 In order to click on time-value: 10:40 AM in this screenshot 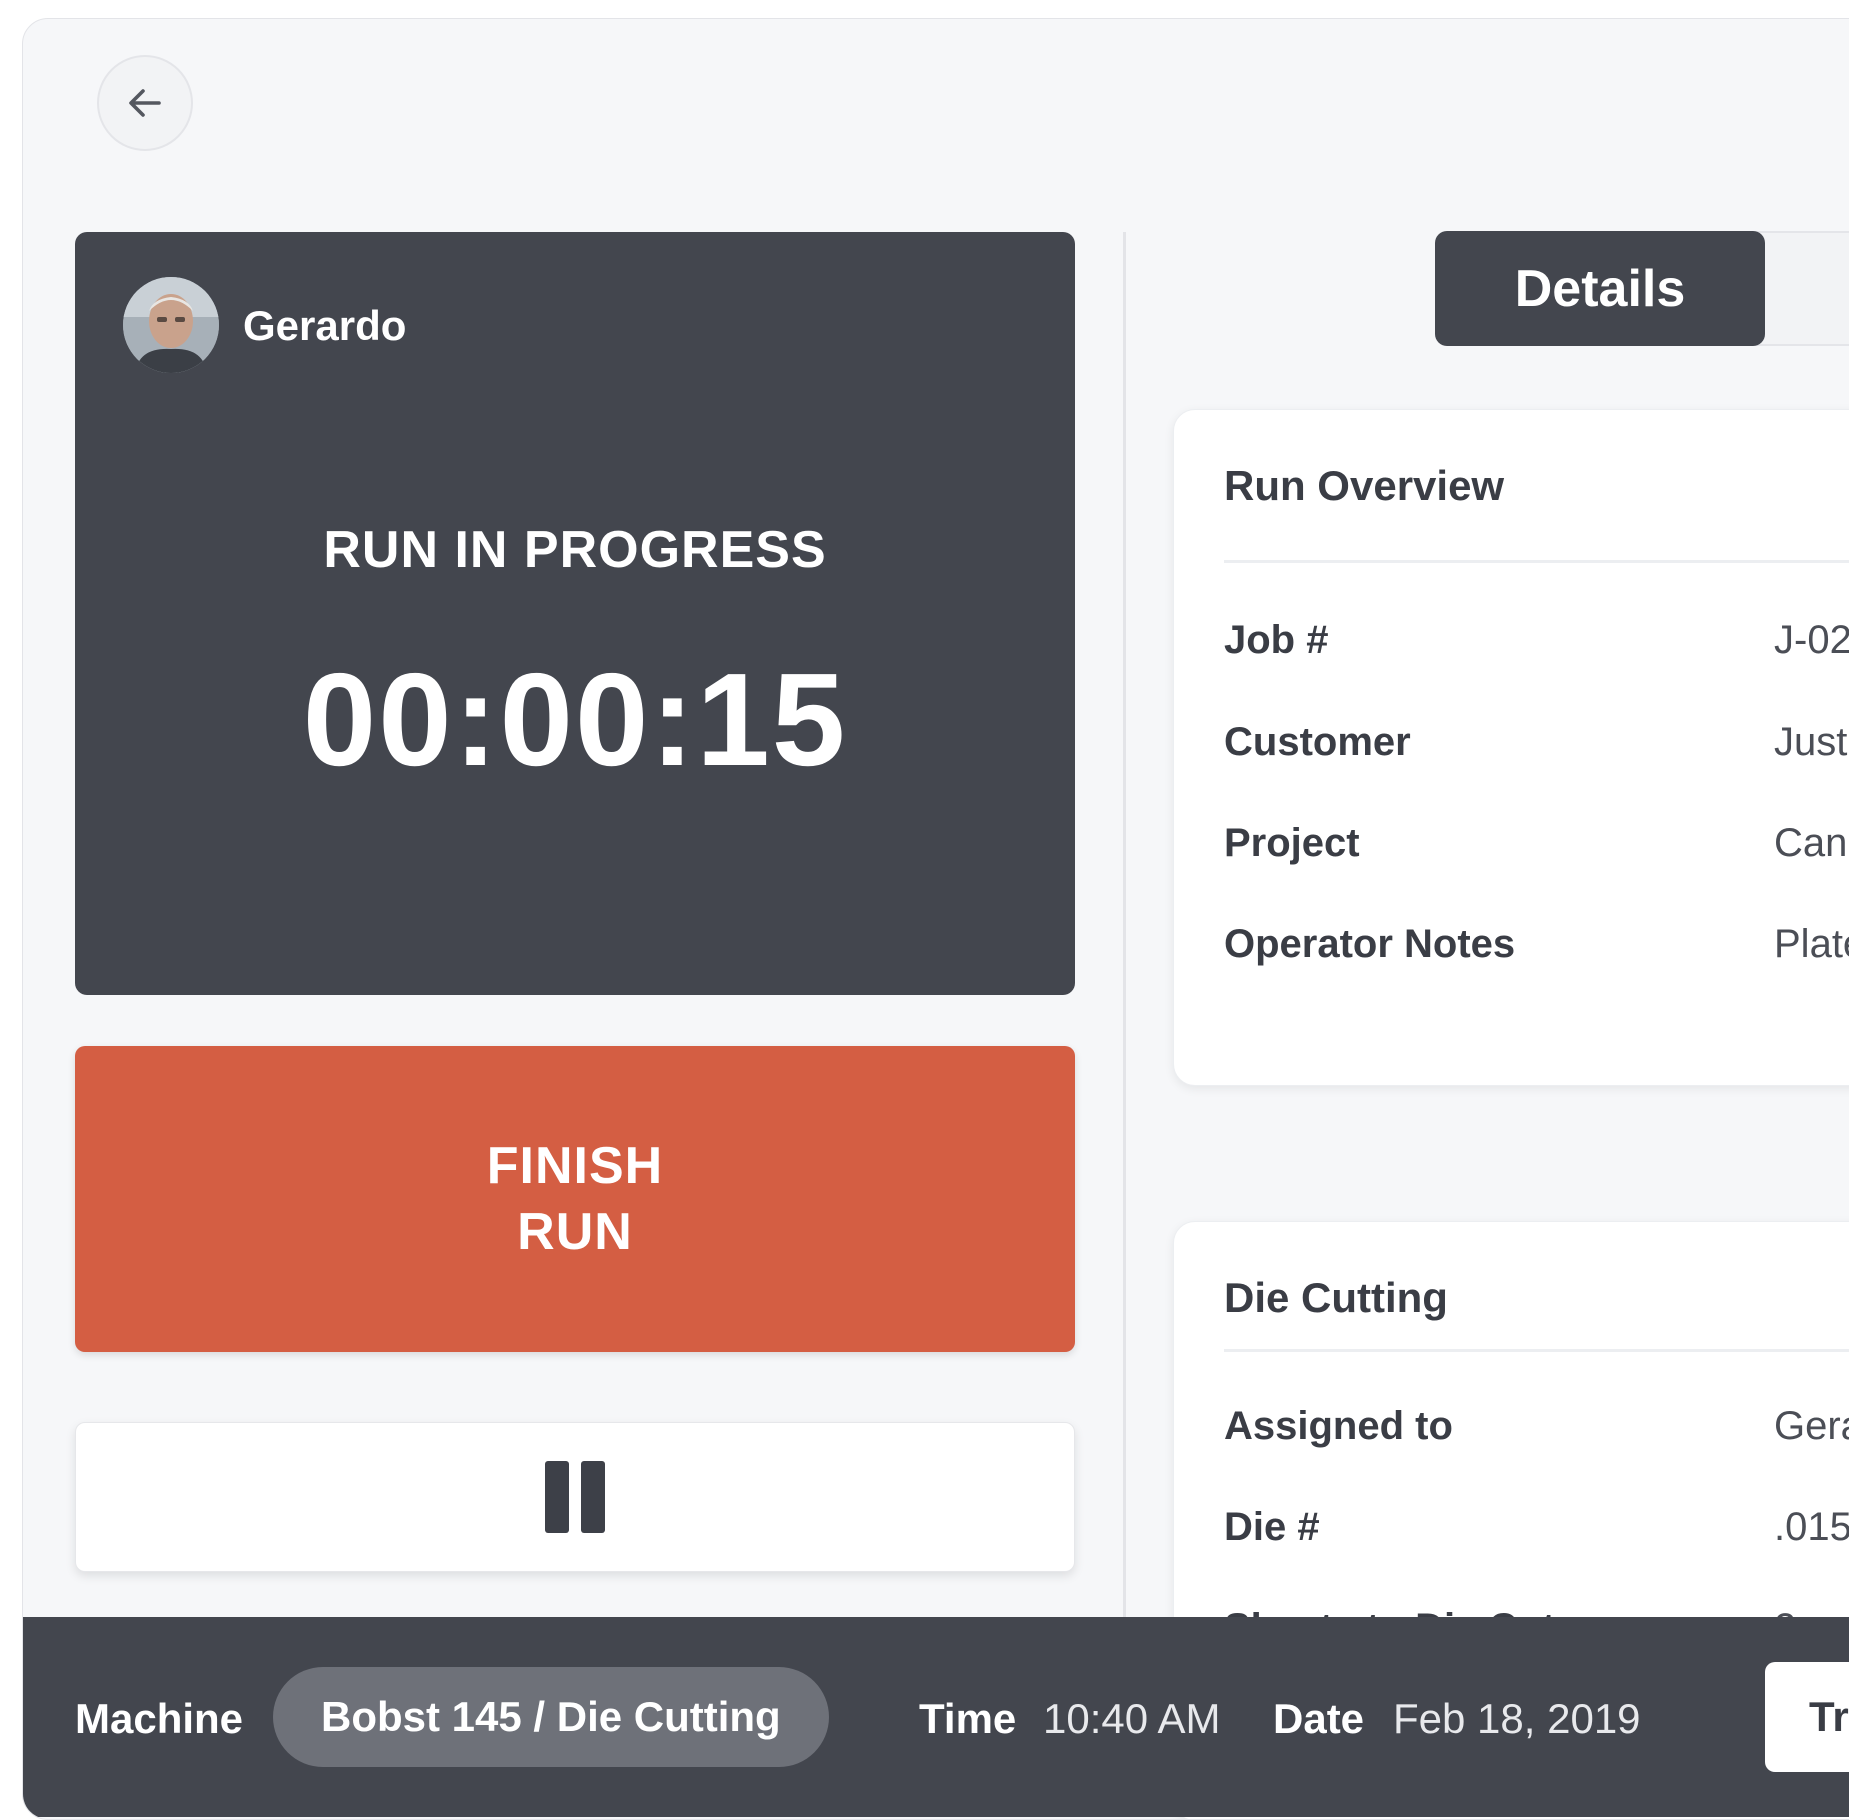, I will do `click(1132, 1718)`.